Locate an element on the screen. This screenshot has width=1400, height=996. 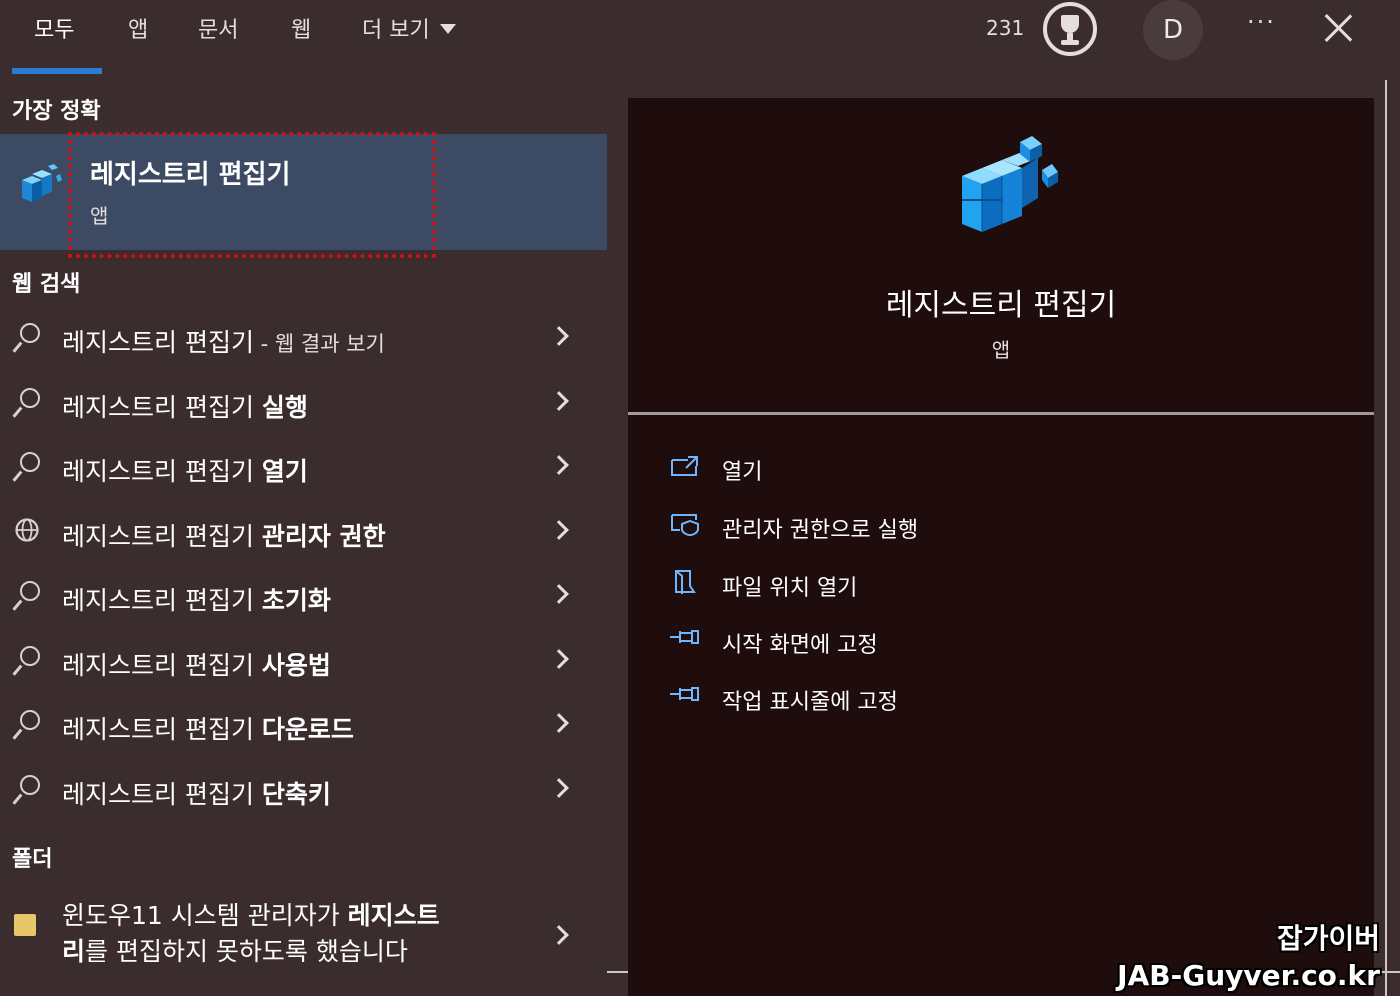
preview-title: 레지스트리 편집기 is located at coordinates (1001, 305).